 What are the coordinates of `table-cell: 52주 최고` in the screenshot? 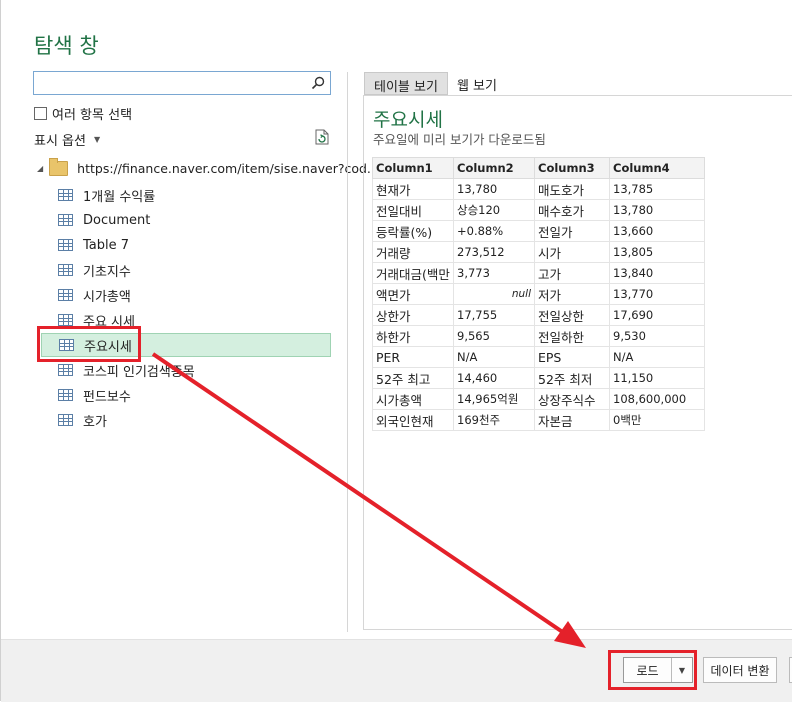 It's located at (413, 378).